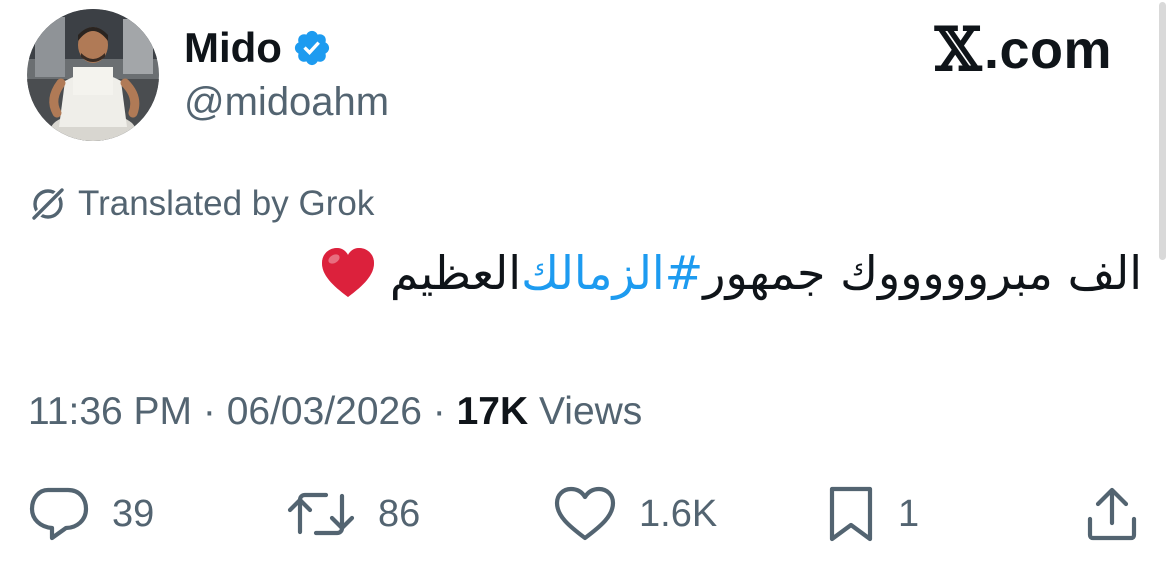  I want to click on x-com-logo: 𝕏 .com, so click(1023, 50).